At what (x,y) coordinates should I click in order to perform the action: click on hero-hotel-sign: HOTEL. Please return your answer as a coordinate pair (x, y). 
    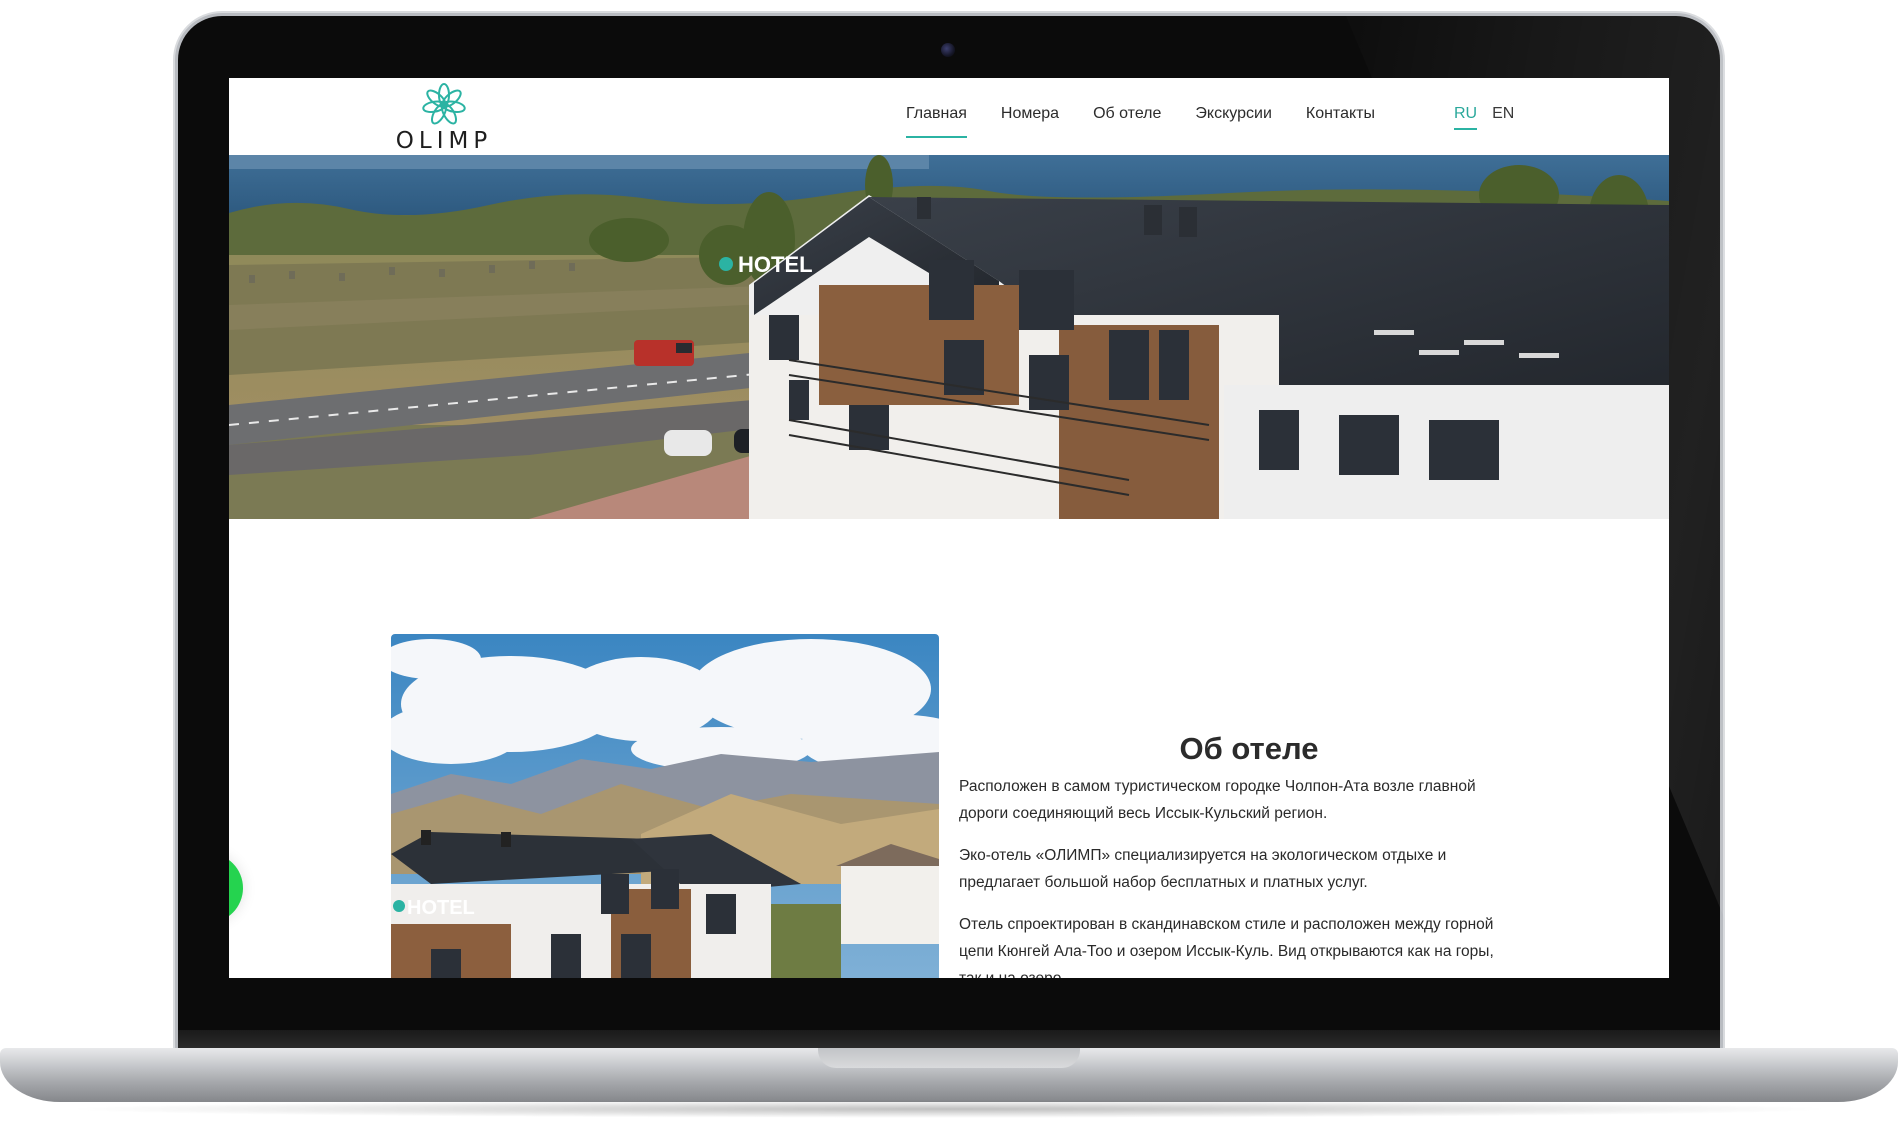
    Looking at the image, I should click on (775, 264).